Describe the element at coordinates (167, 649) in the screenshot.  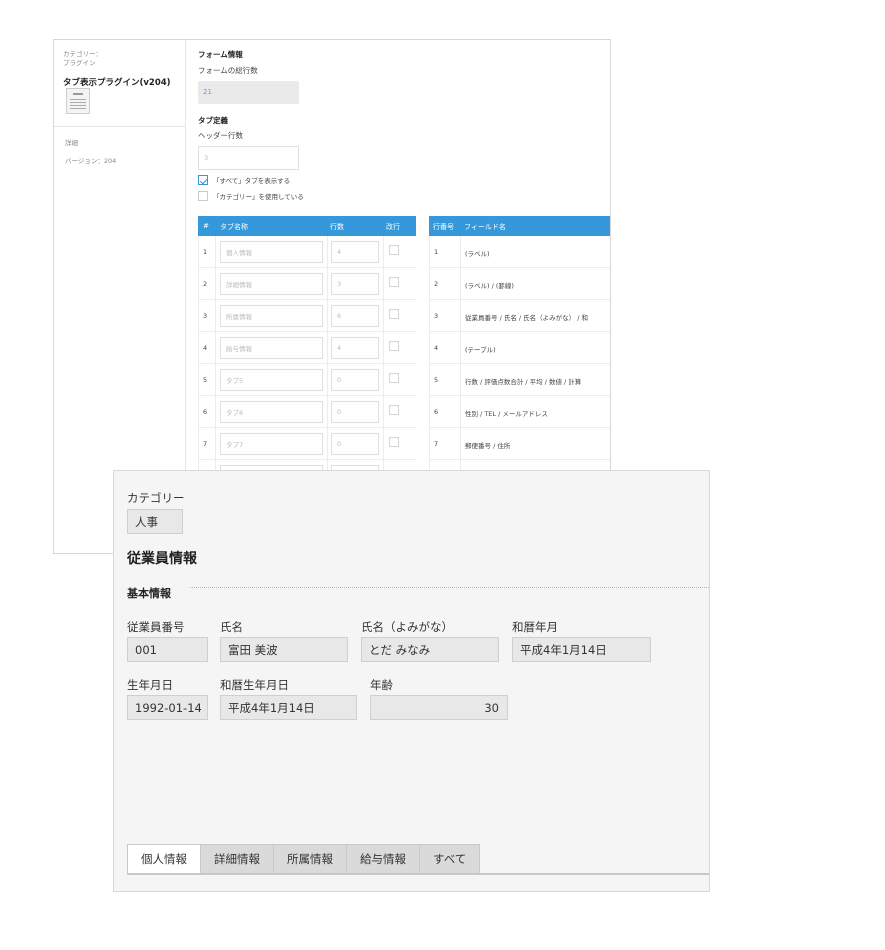
I see `employee-no-field: 001` at that location.